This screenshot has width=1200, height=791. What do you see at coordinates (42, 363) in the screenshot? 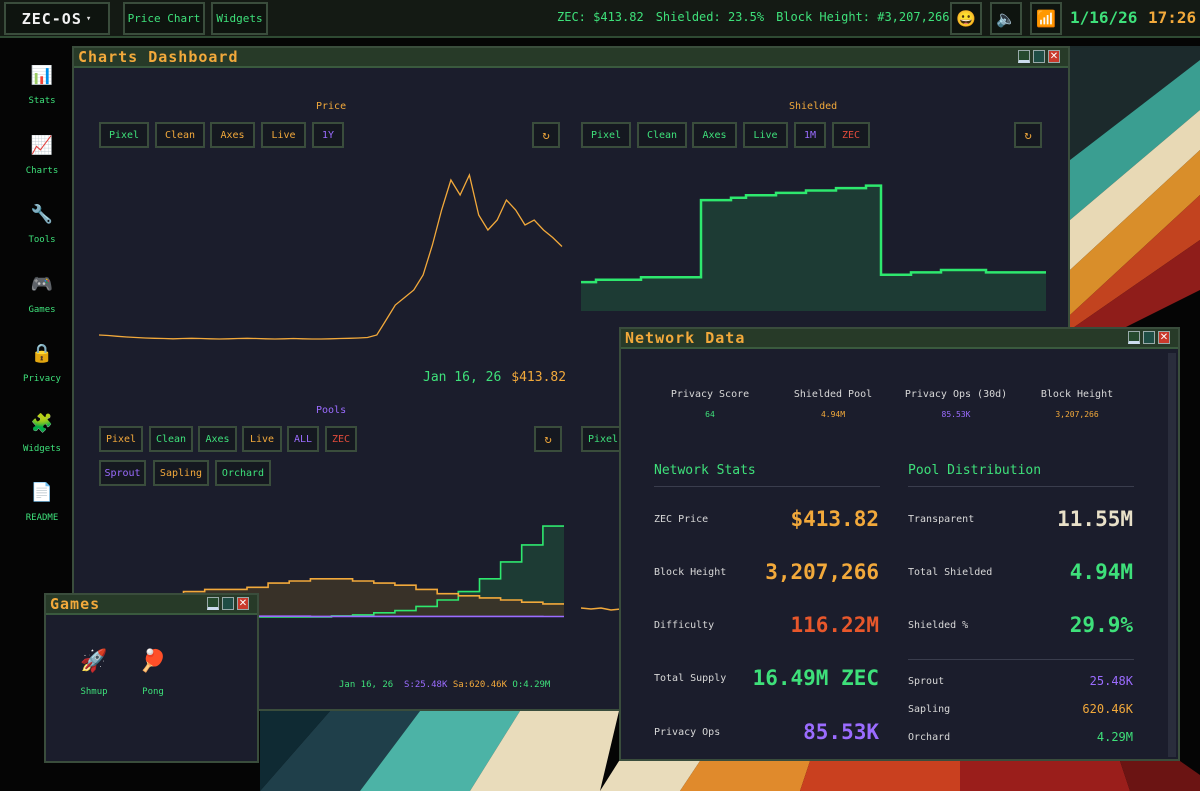
I see `sidebar-item-privacy: 🔒 Privacy` at bounding box center [42, 363].